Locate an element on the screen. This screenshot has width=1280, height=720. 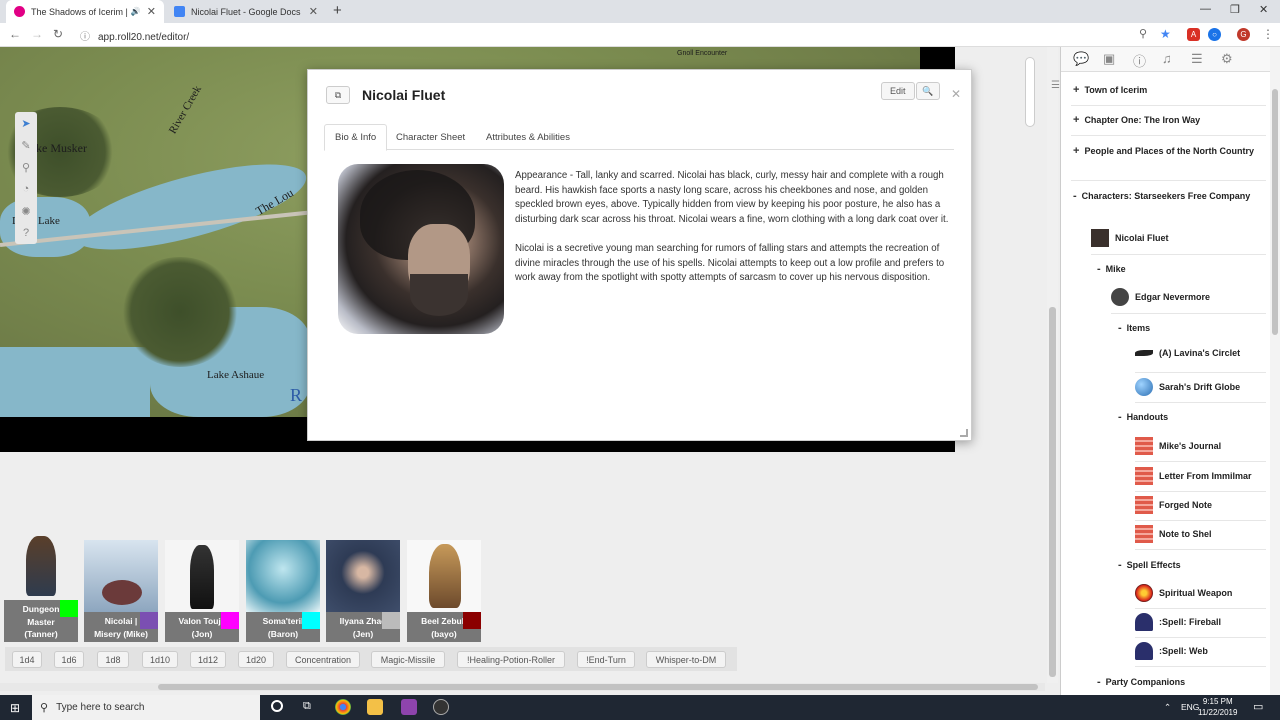
player-avatar: Beel Zebub (bayo) is located at coordinates (444, 591).